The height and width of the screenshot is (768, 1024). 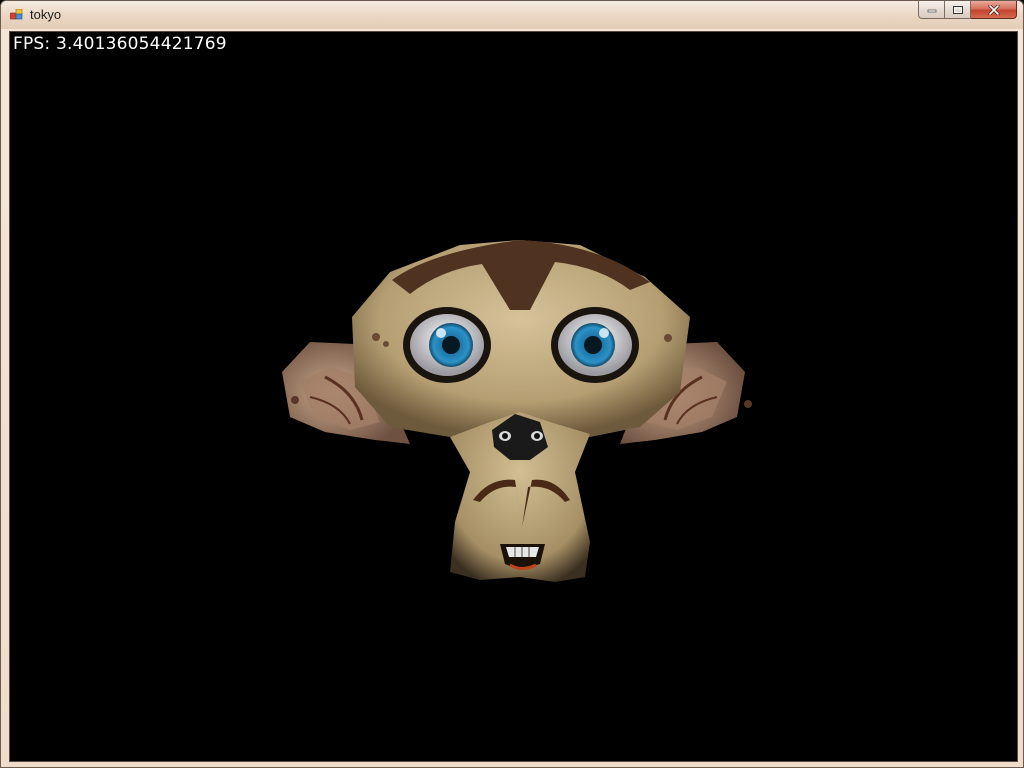 I want to click on app-icon, so click(x=16, y=14).